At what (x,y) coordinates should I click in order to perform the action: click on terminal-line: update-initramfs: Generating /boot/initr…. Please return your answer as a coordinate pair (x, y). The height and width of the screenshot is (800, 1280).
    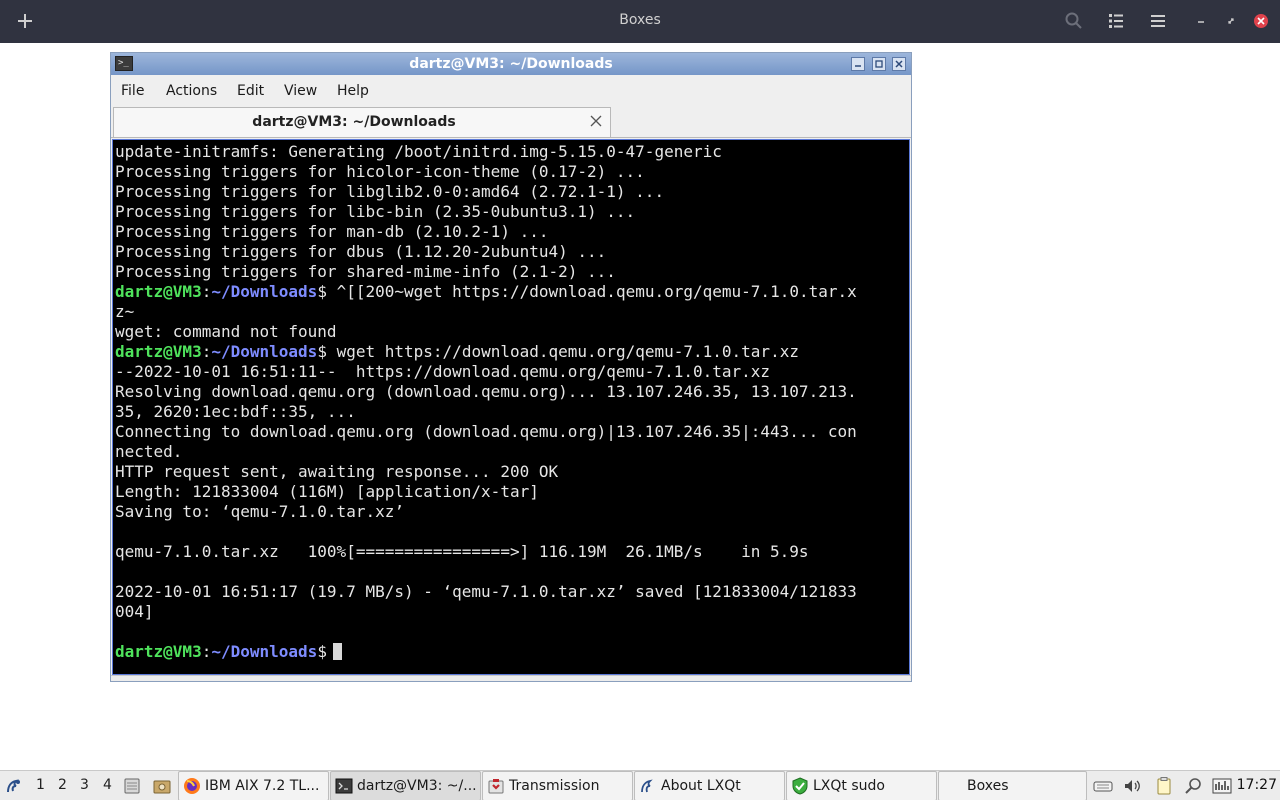
    Looking at the image, I should click on (418, 151).